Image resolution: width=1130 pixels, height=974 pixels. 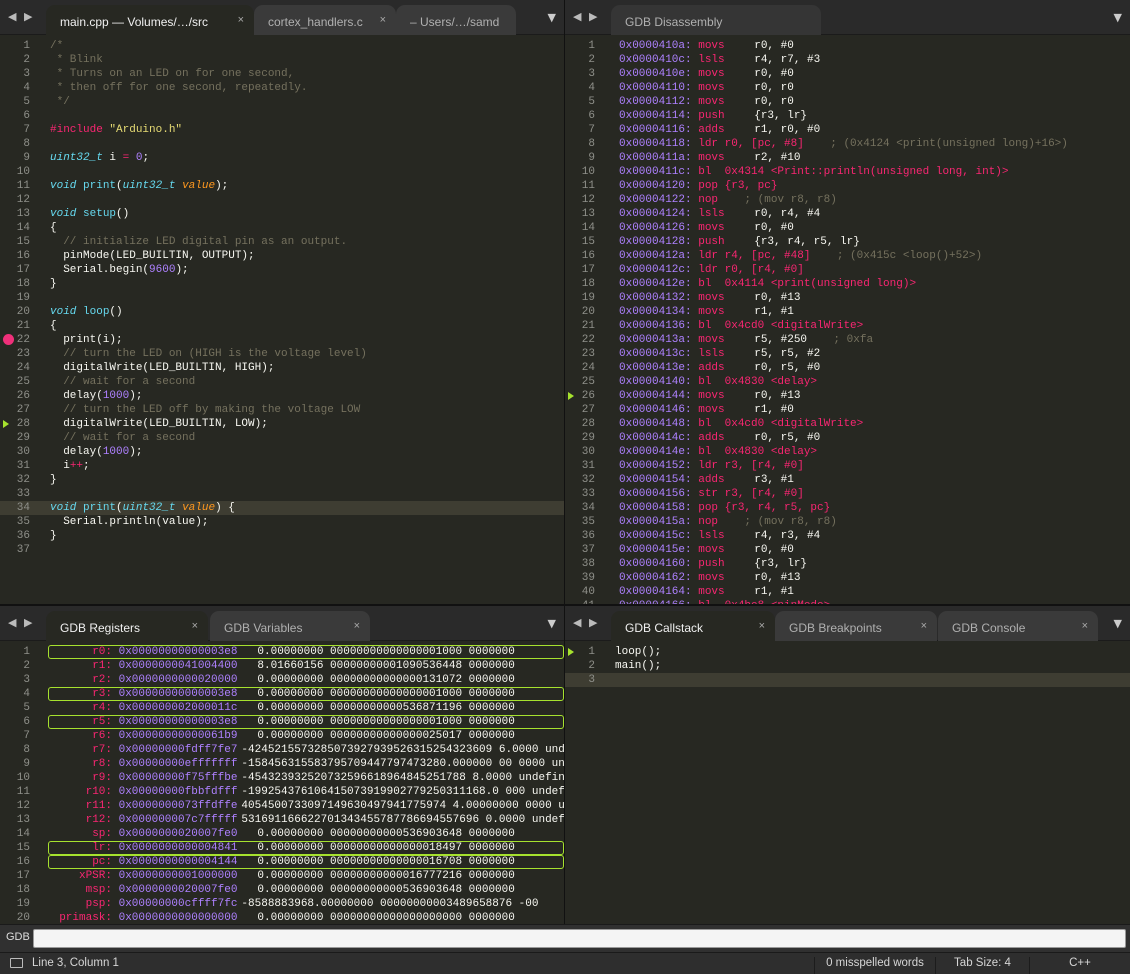 What do you see at coordinates (807, 242) in the screenshot?
I see `disasm-operands: {r3, r4, r5, lr}` at bounding box center [807, 242].